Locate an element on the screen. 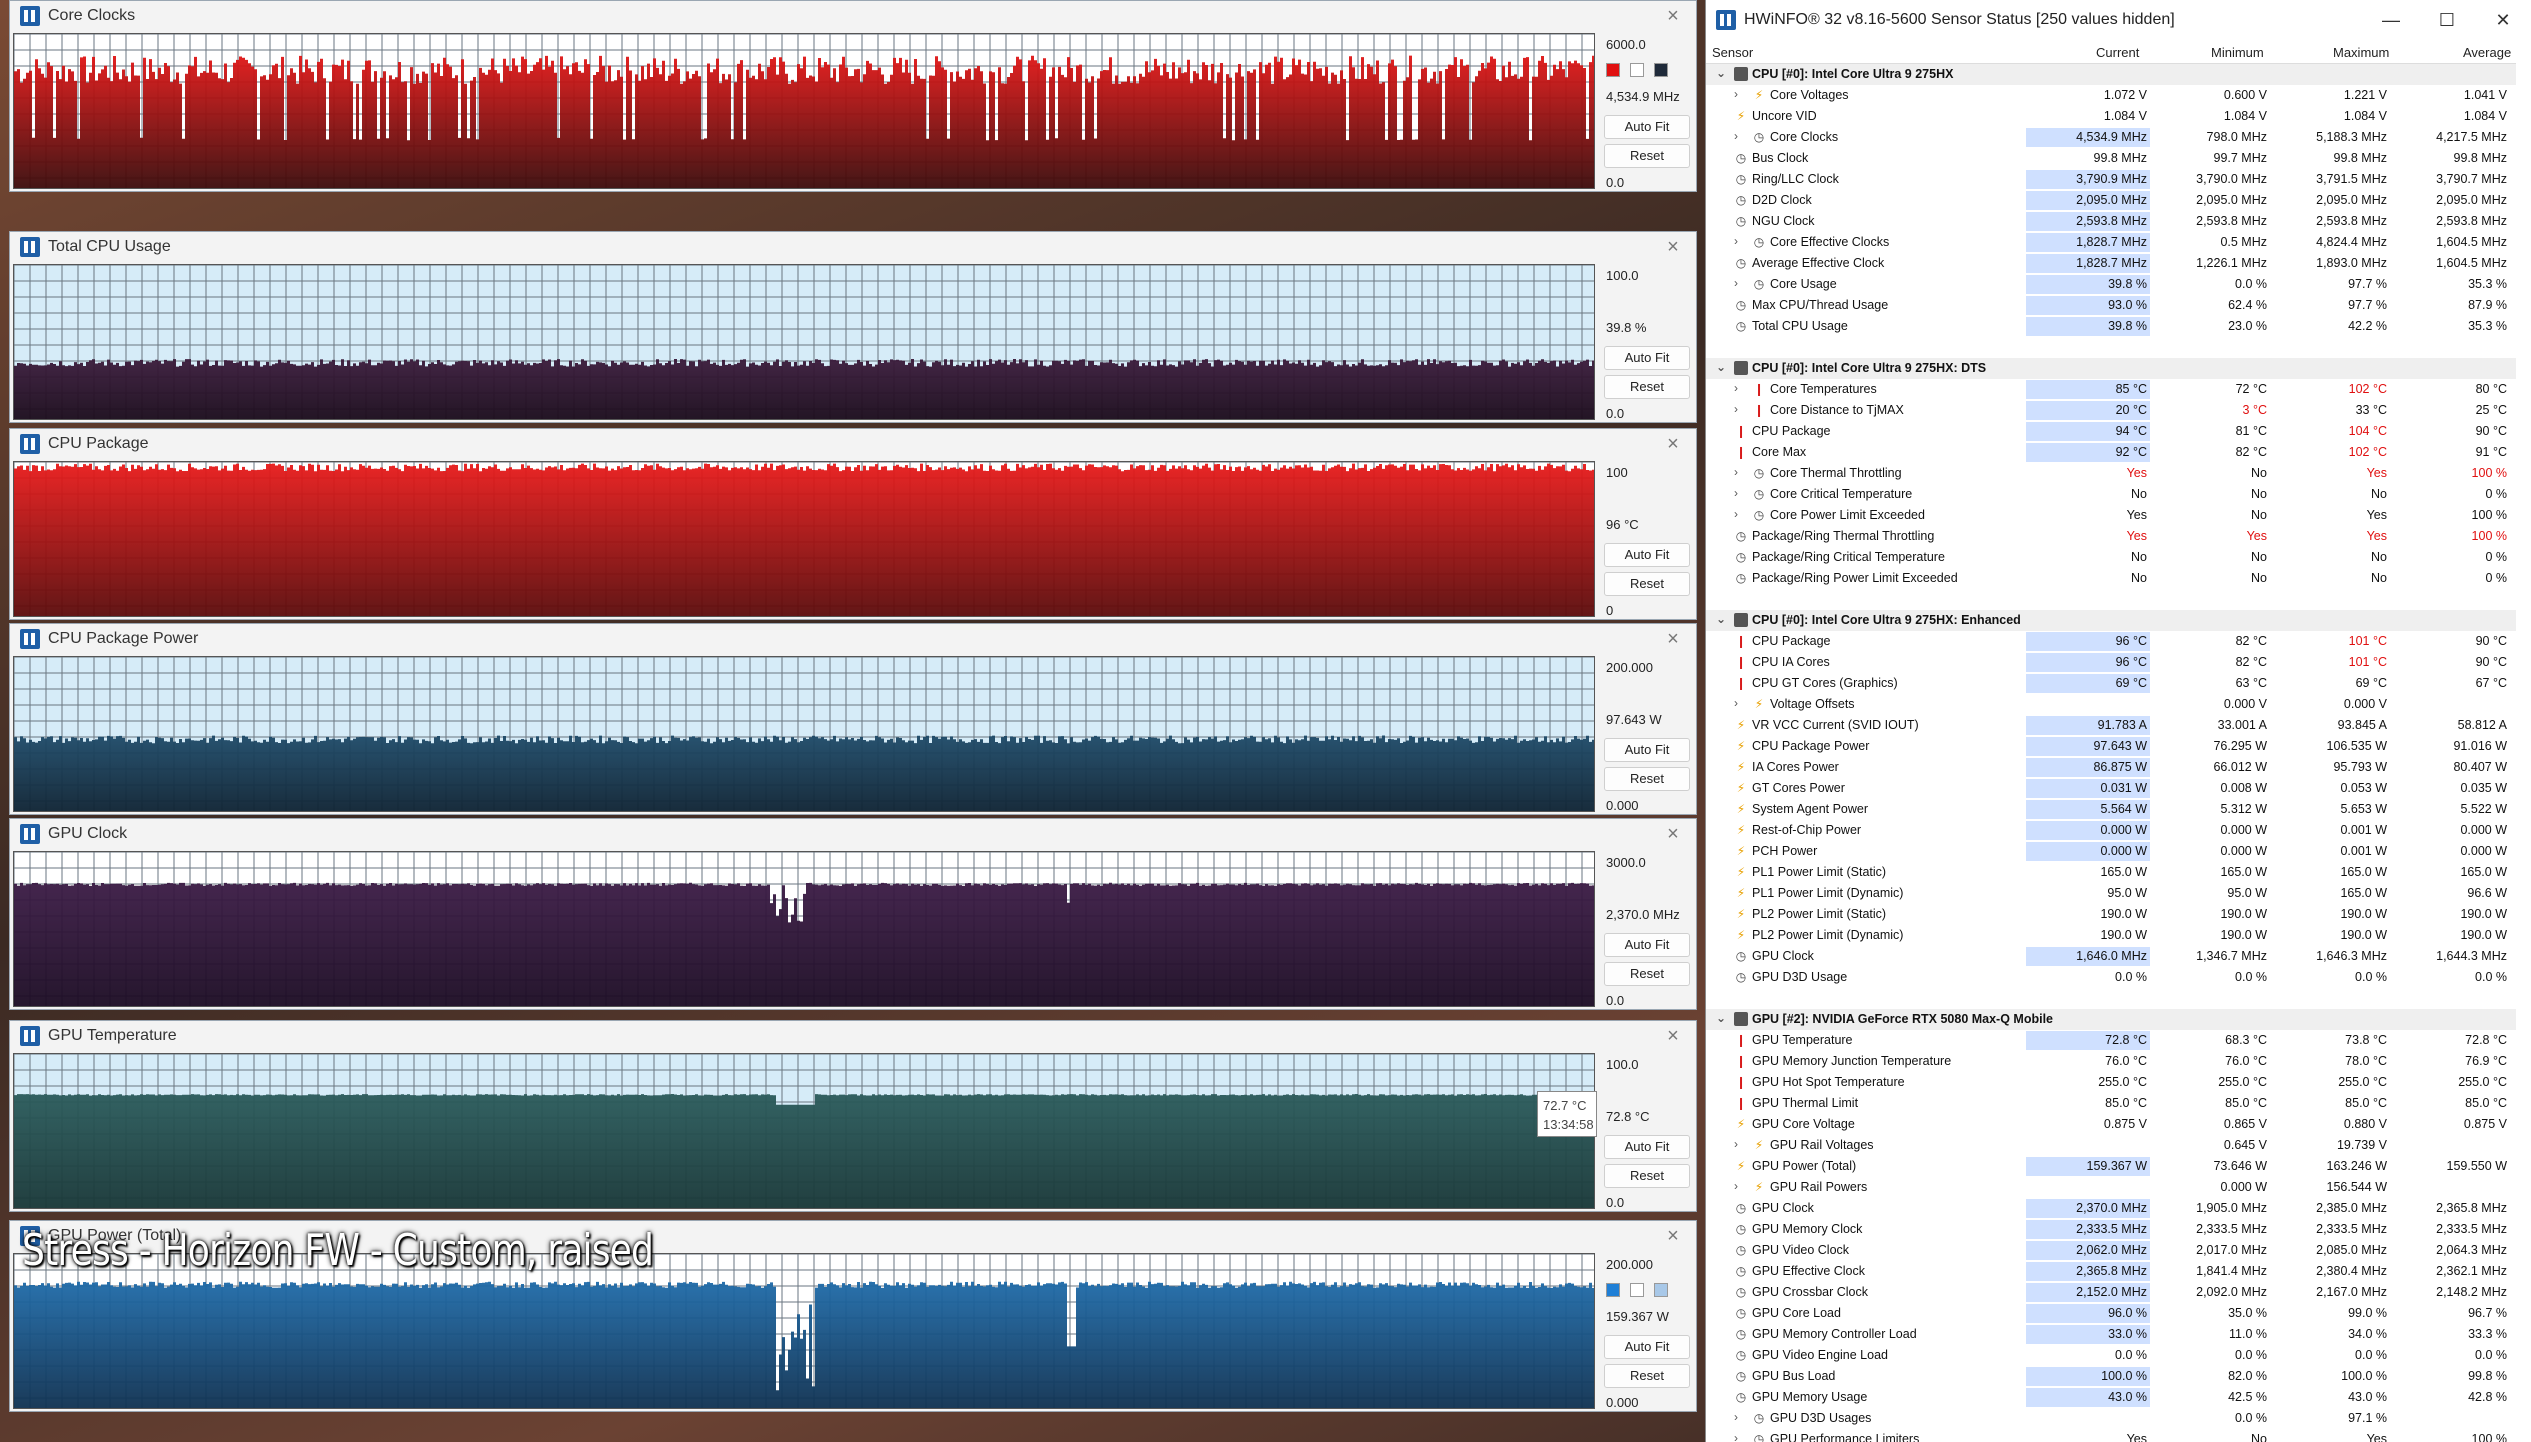  sensor-row: › ◷ Core Thermal Throttling Yes No Yes 100 % is located at coordinates (2111, 473).